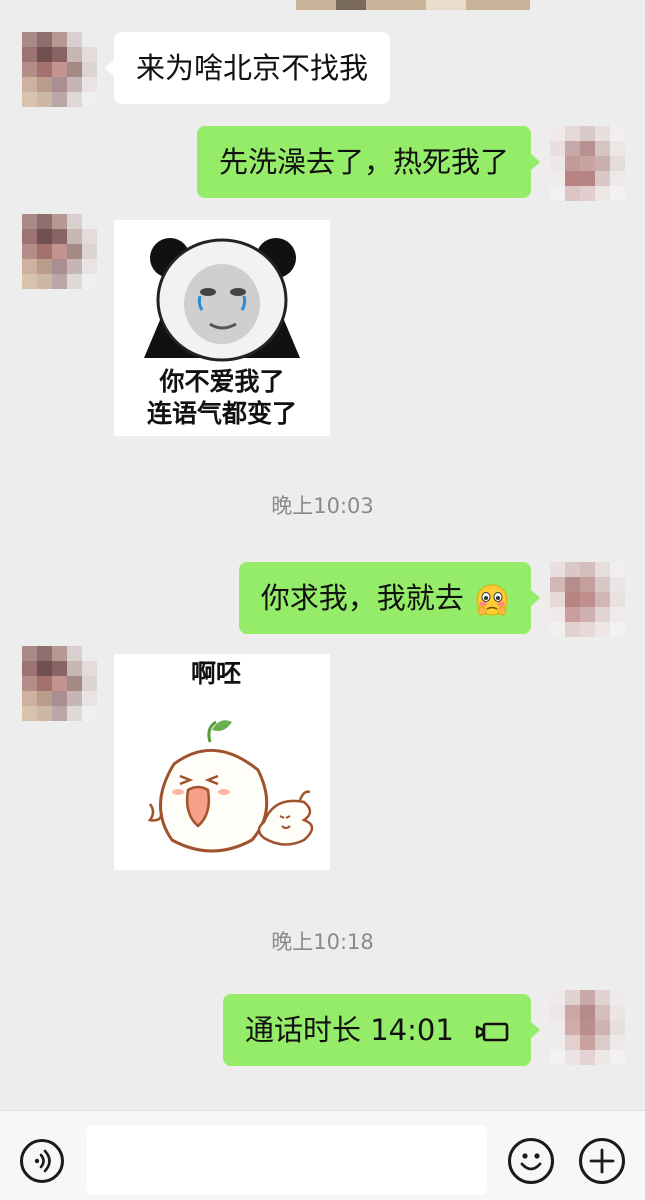  I want to click on sticker-caption: 连语气都变了, so click(221, 413).